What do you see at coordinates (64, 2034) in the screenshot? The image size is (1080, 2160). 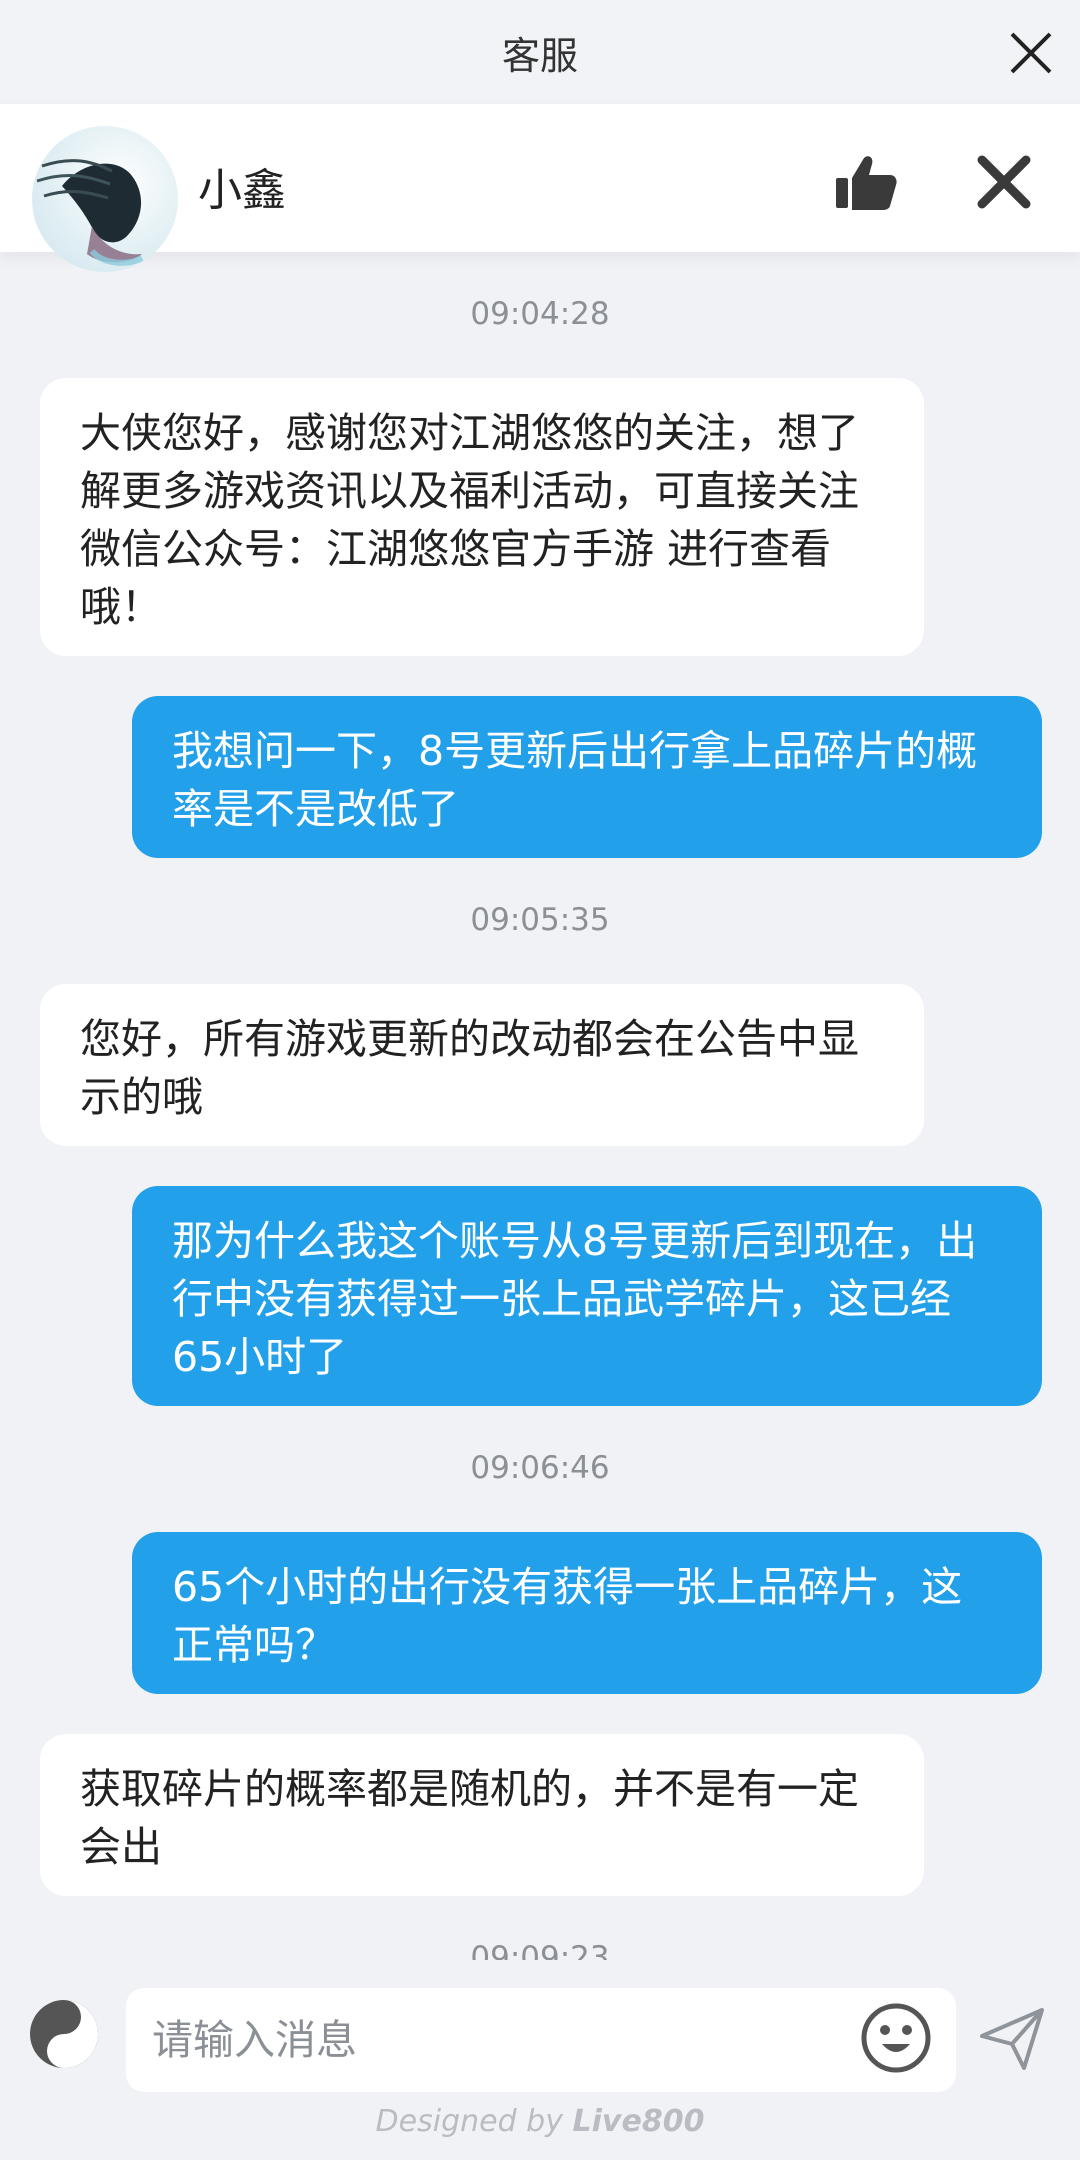 I see `yin-yang-icon` at bounding box center [64, 2034].